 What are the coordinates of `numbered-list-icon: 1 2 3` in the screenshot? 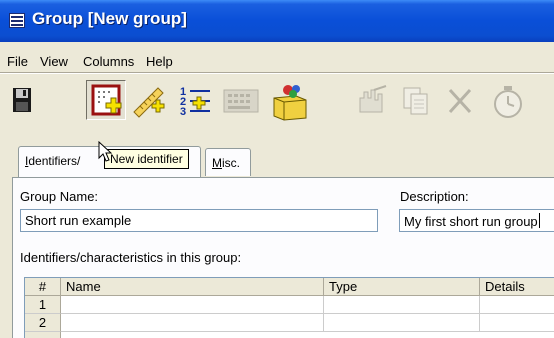 It's located at (195, 102).